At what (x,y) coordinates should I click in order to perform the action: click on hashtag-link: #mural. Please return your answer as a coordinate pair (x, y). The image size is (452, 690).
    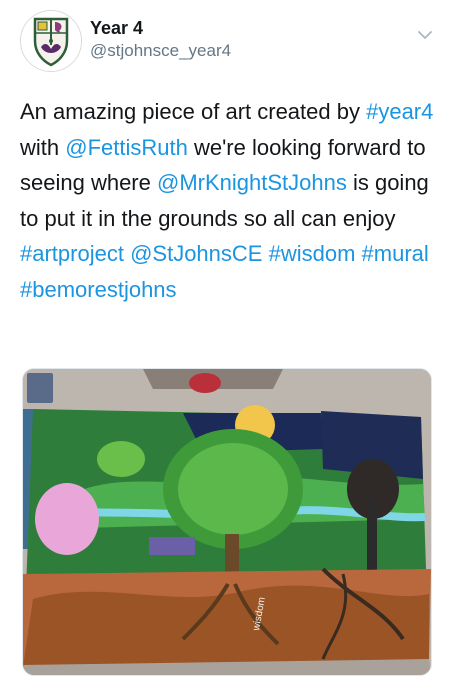
    Looking at the image, I should click on (395, 253).